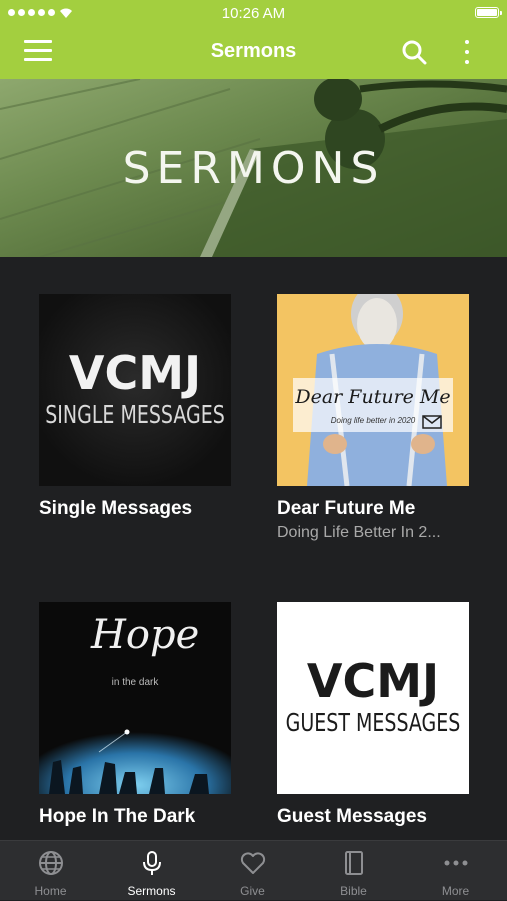 The height and width of the screenshot is (901, 507). I want to click on tab-sermons: Sermons, so click(151, 871).